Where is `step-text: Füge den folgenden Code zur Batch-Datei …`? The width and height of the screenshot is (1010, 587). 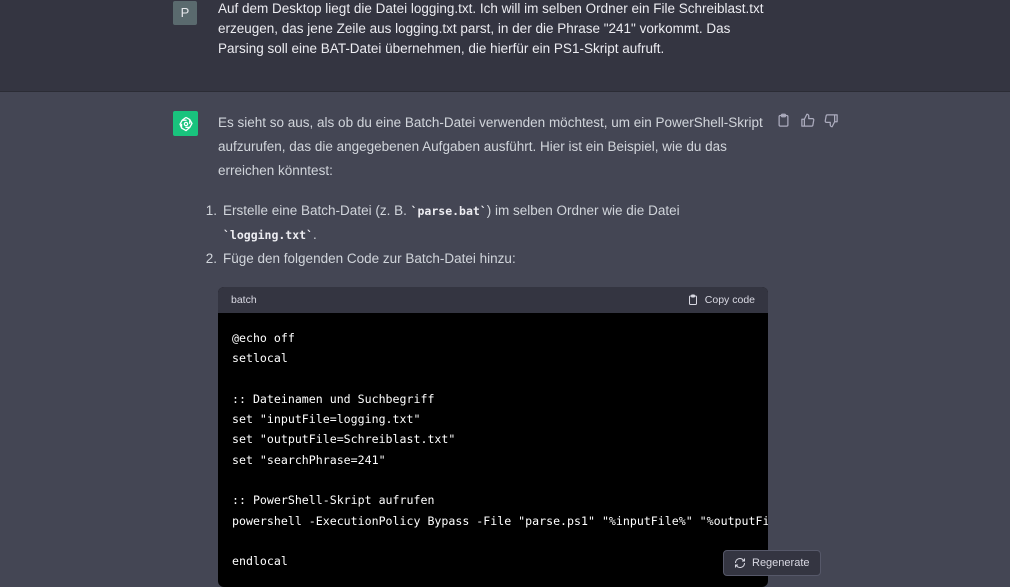
step-text: Füge den folgenden Code zur Batch-Datei … is located at coordinates (369, 258).